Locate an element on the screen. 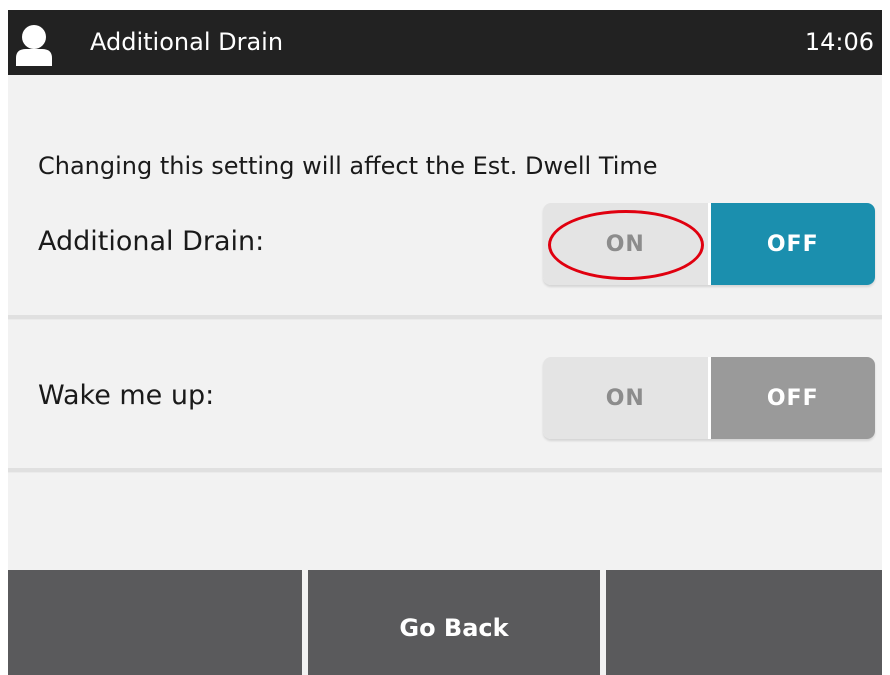 The width and height of the screenshot is (890, 675). additional-drain-label: Additional Drain: is located at coordinates (151, 241).